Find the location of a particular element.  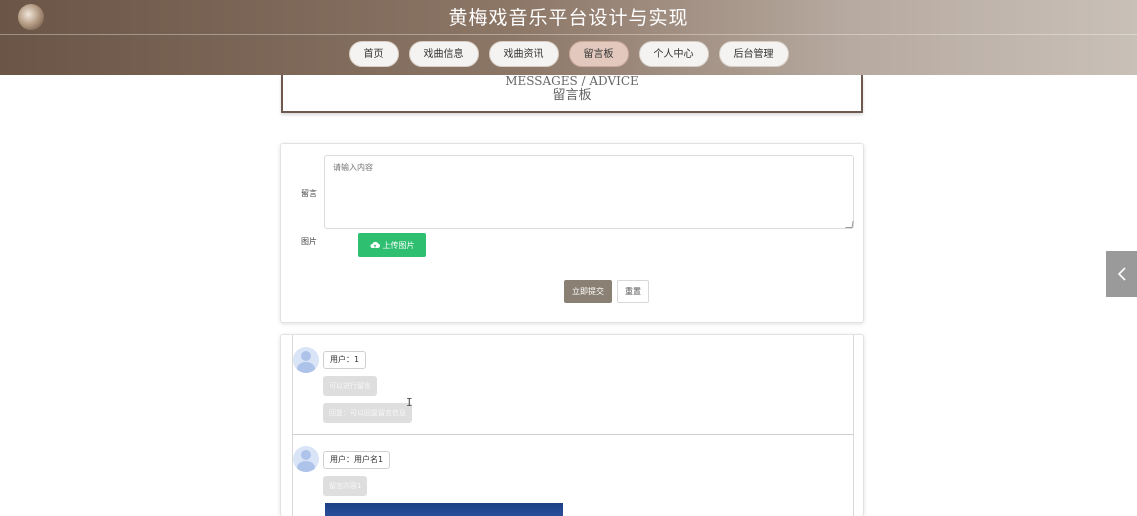

message-content: 可以进行留言 is located at coordinates (350, 386).